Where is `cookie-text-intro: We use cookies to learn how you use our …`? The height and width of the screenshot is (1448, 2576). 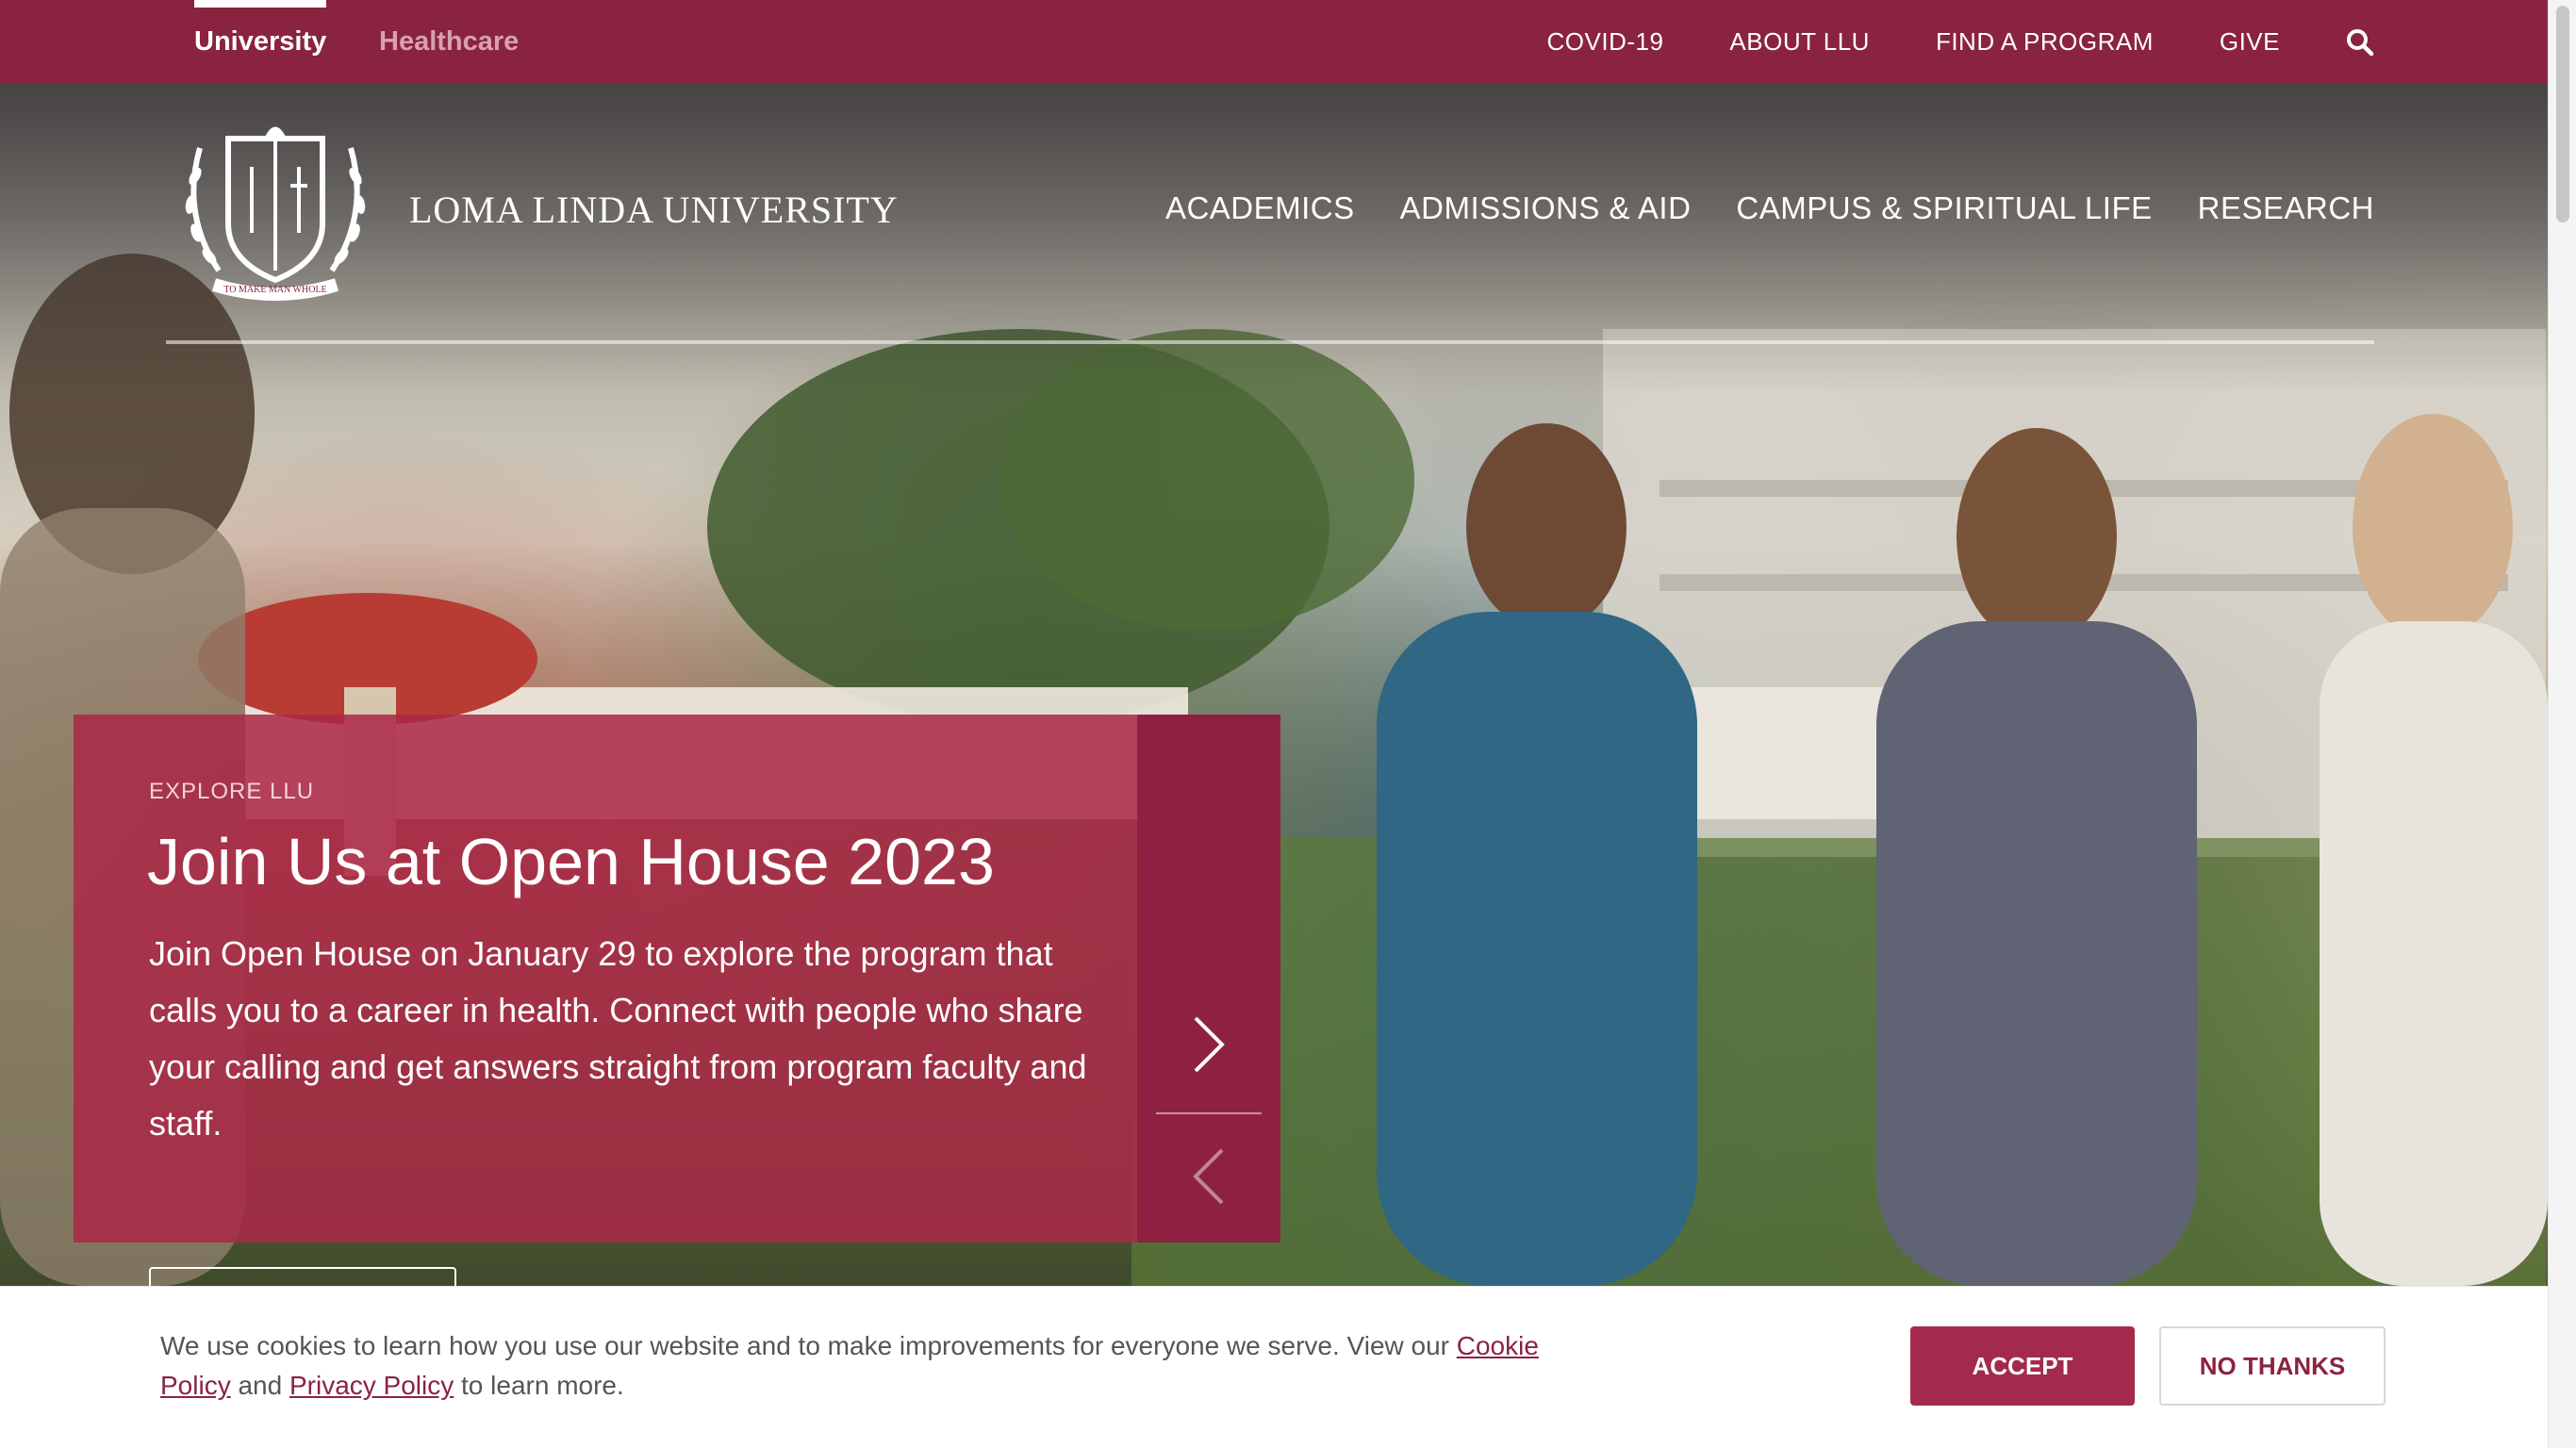 cookie-text-intro: We use cookies to learn how you use our … is located at coordinates (808, 1345).